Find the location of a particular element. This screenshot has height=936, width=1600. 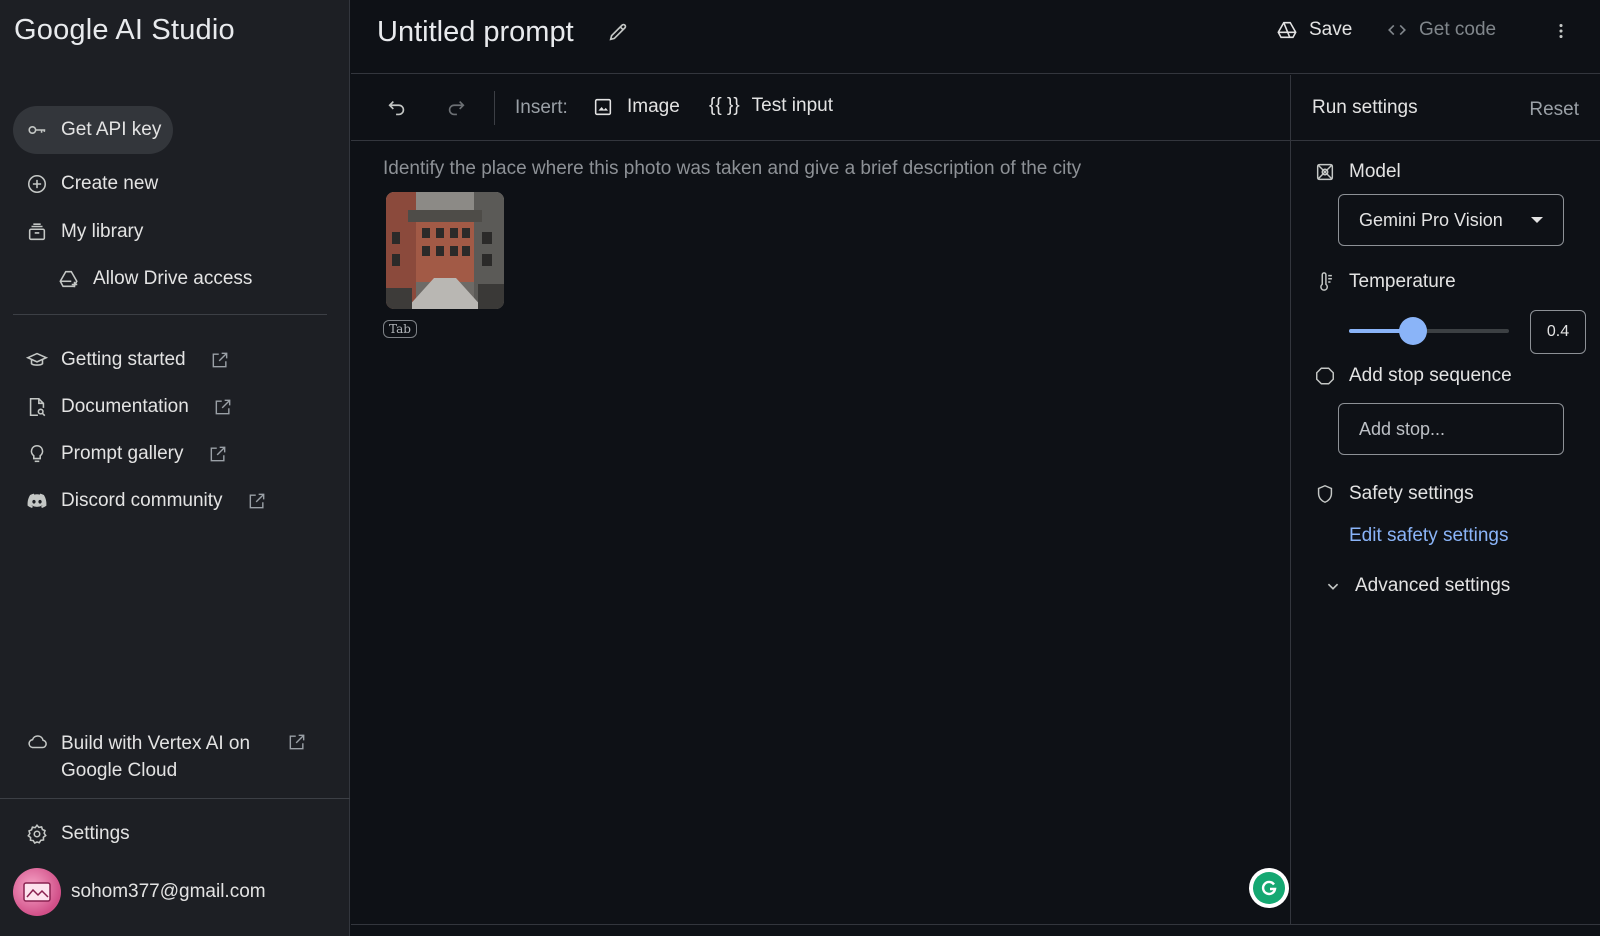

shield-icon is located at coordinates (1325, 494).